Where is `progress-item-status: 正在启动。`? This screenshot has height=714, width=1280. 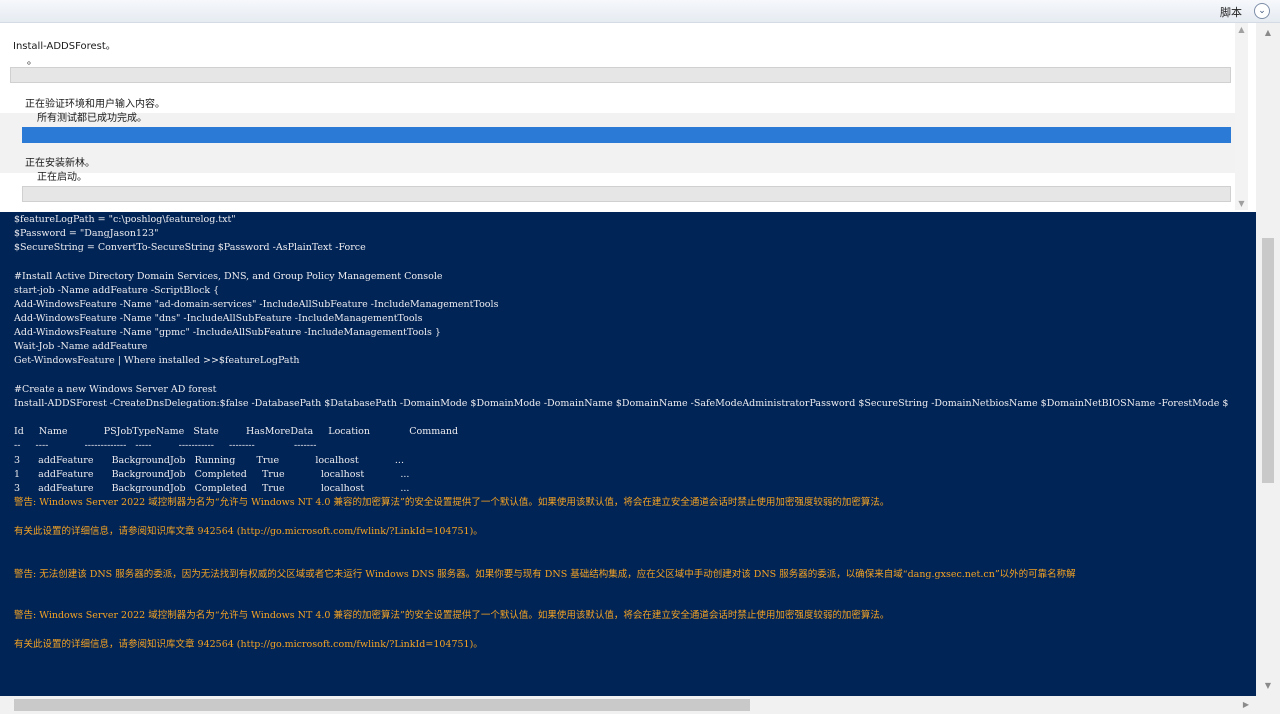
progress-item-status: 正在启动。 is located at coordinates (62, 177).